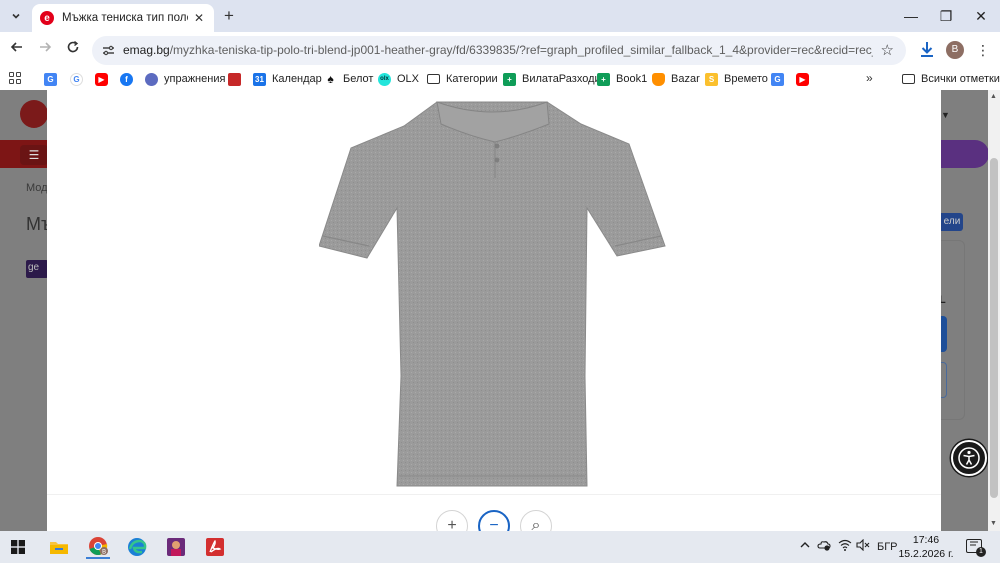 The image size is (1000, 563). What do you see at coordinates (330, 79) in the screenshot?
I see `spade-icon: ♠` at bounding box center [330, 79].